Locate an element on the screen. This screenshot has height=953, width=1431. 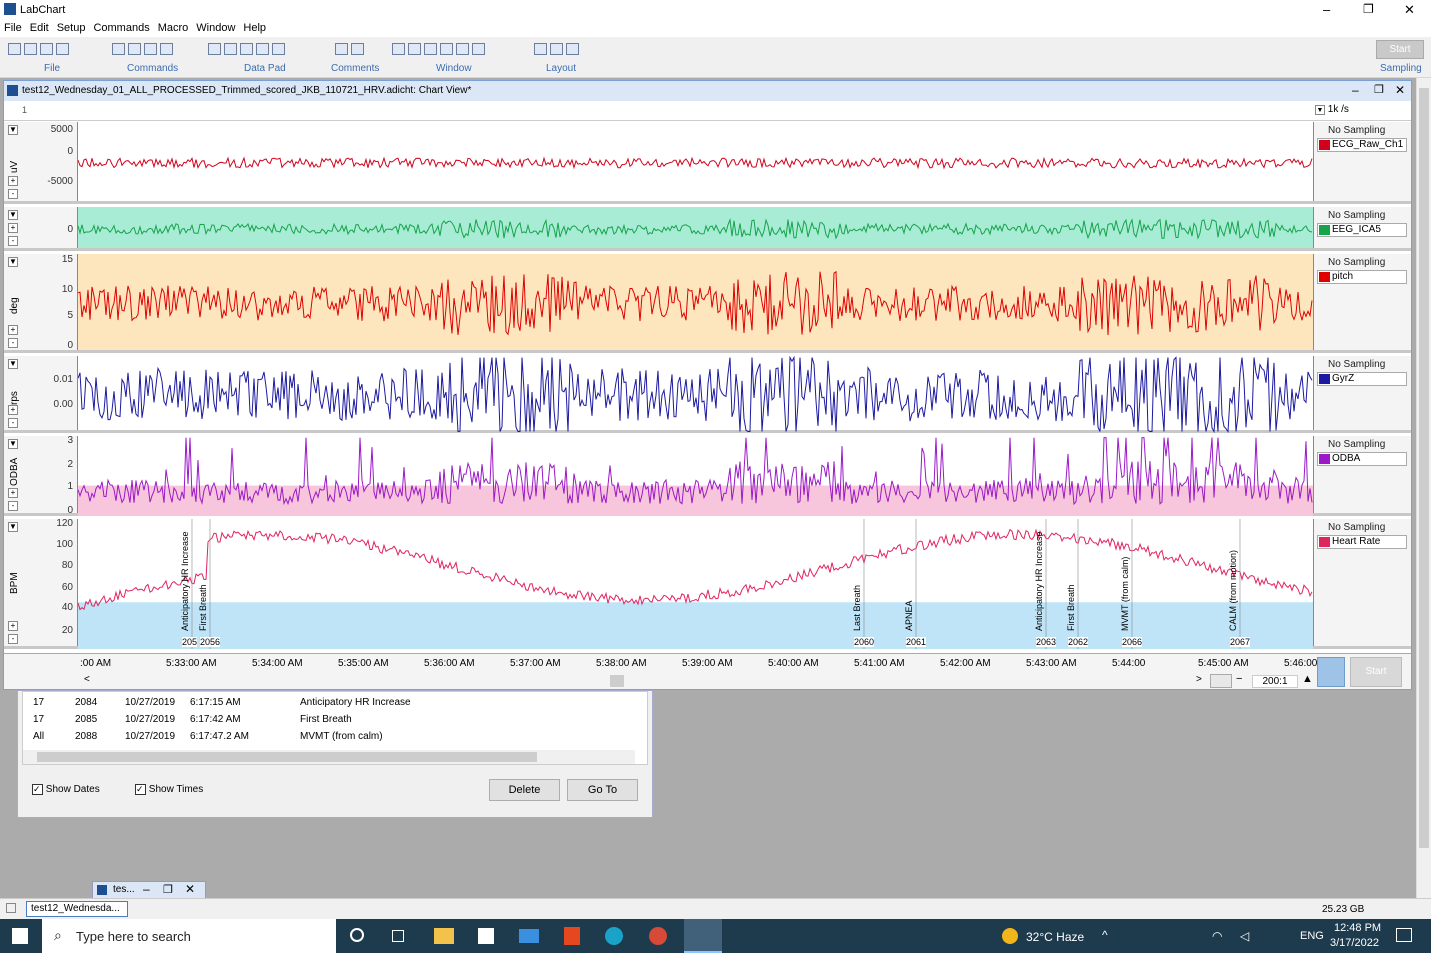
chart-options-icon is located at coordinates (1331, 672).